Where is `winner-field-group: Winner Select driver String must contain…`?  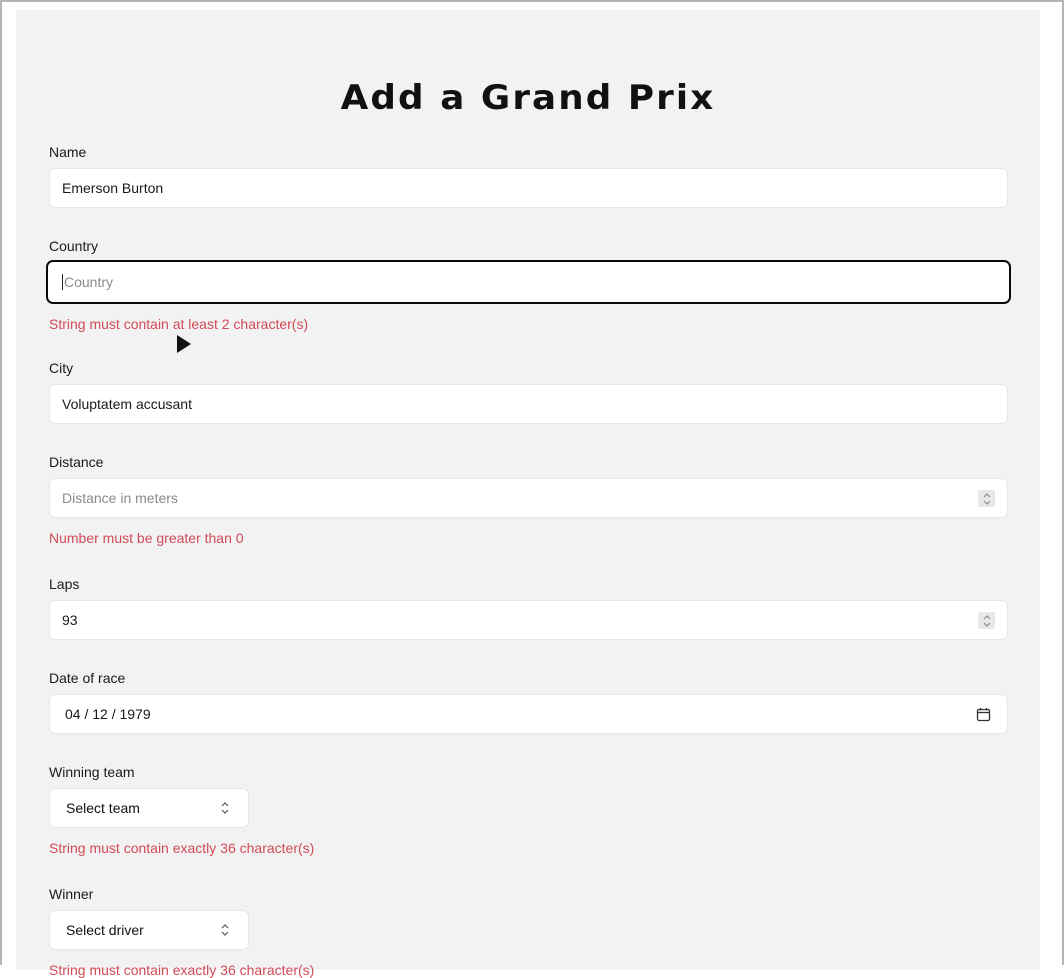 winner-field-group: Winner Select driver String must contain… is located at coordinates (528, 932).